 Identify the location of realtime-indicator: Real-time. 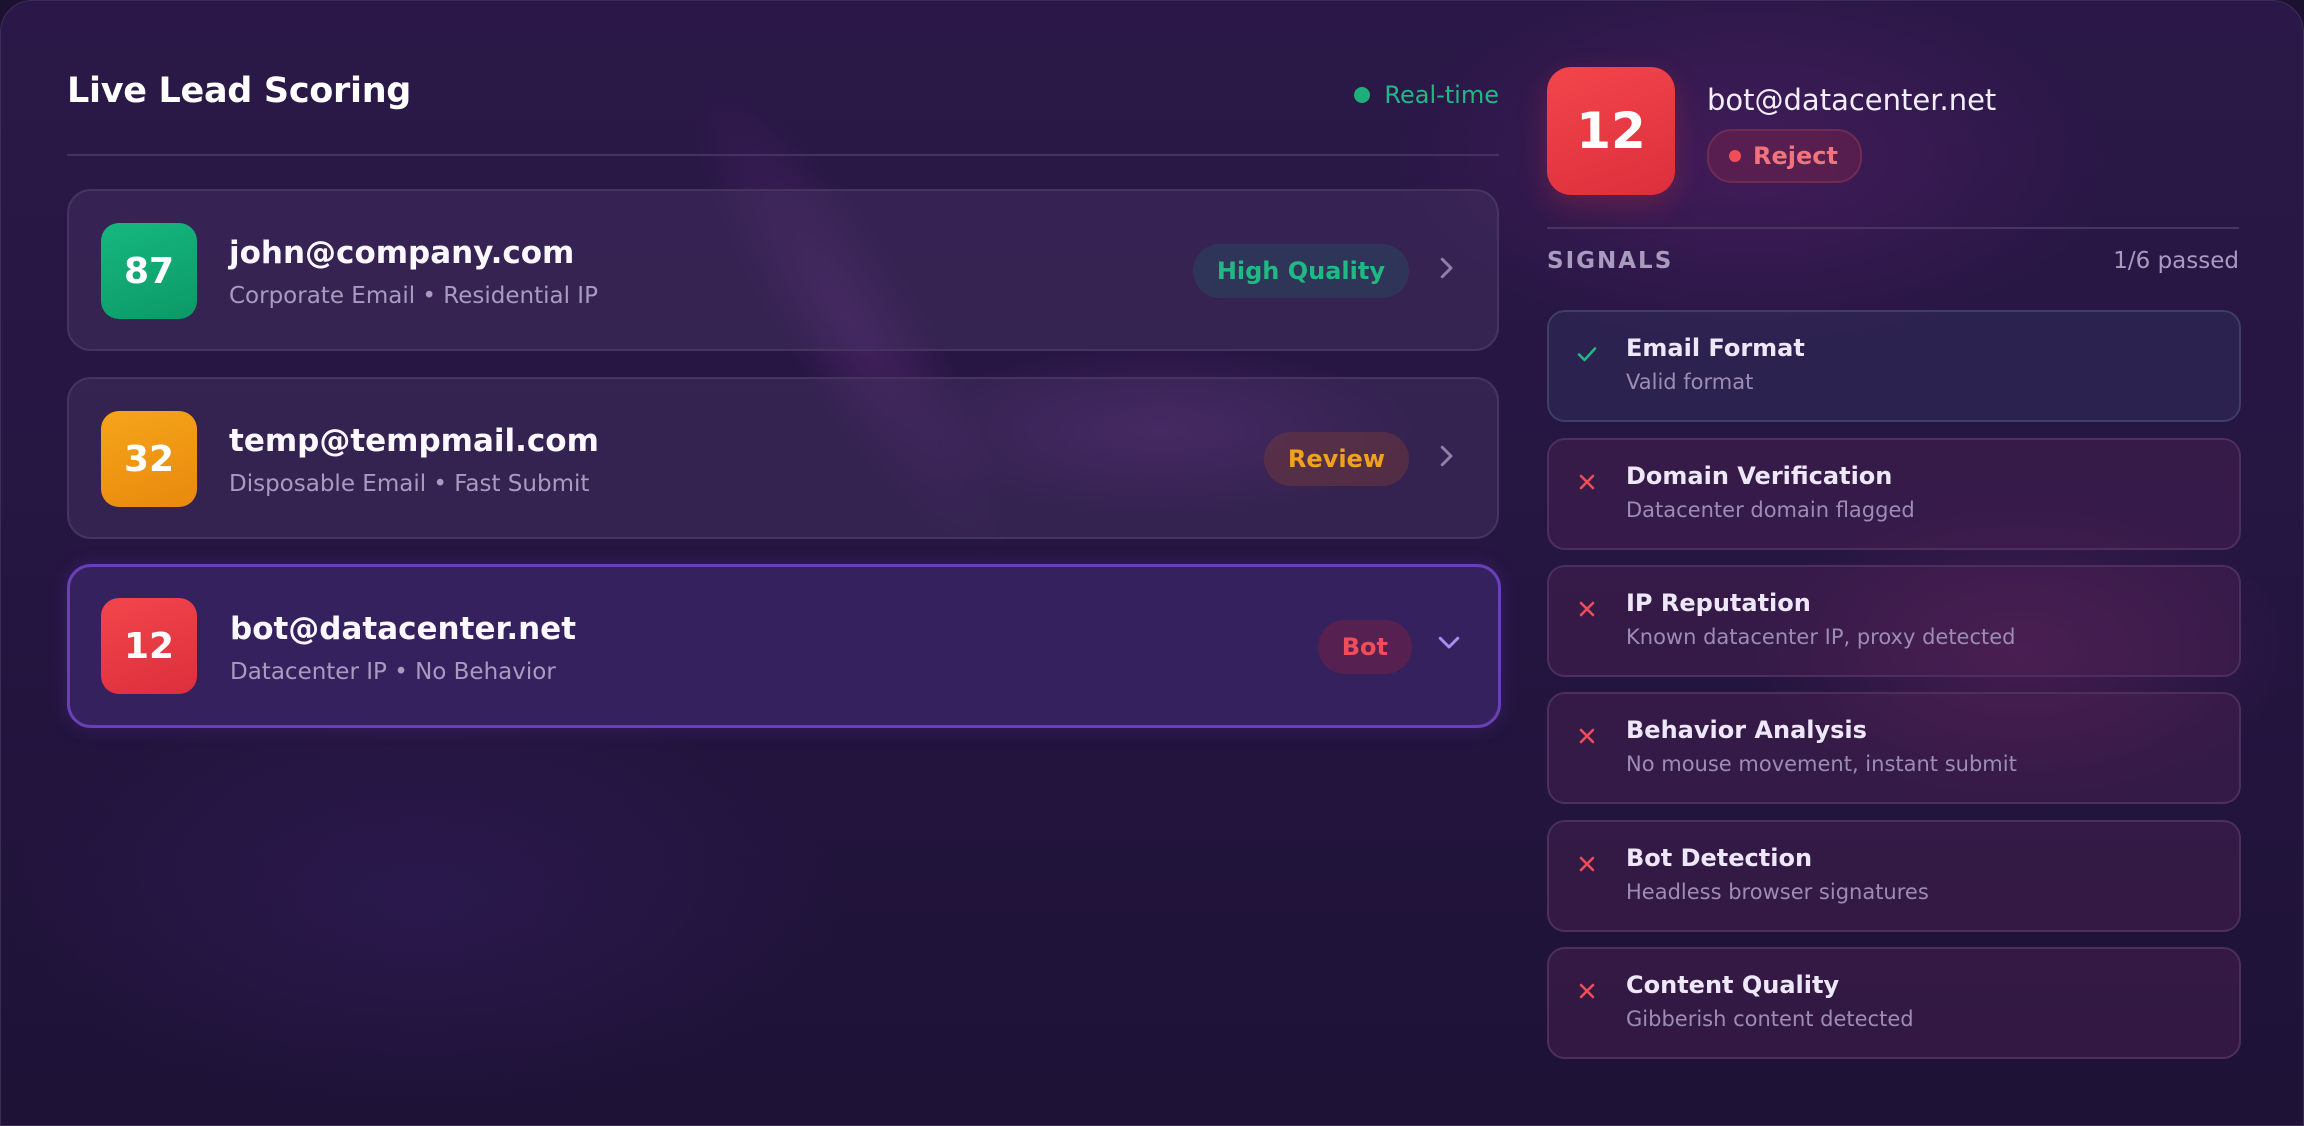
(1426, 95).